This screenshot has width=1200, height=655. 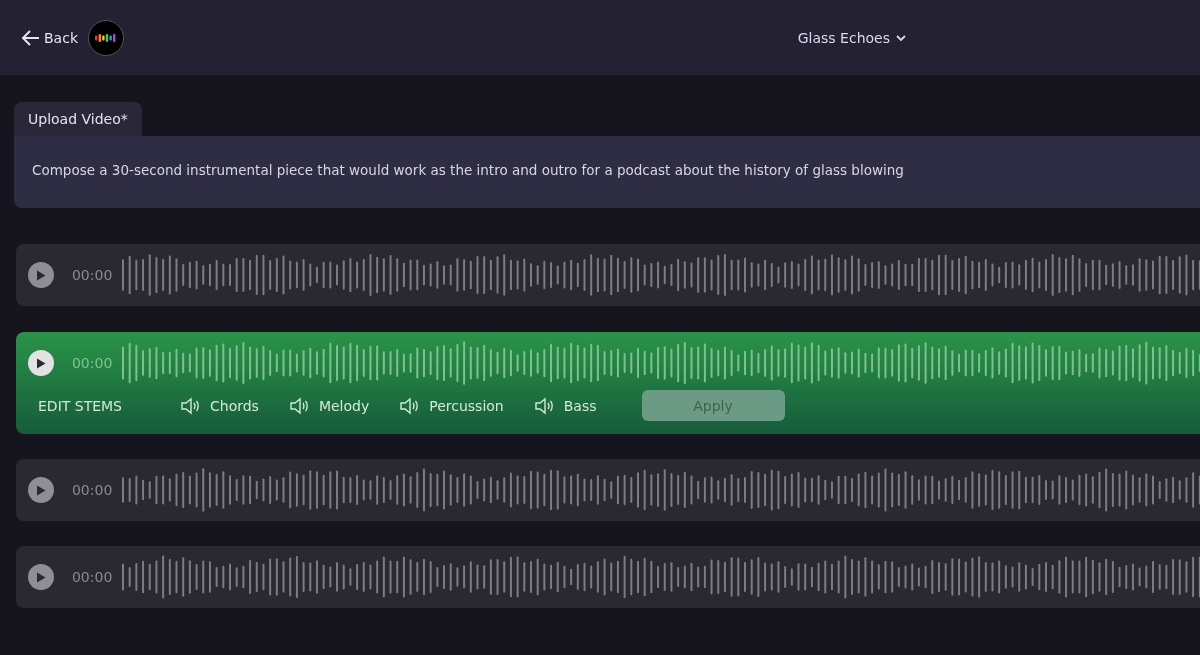 What do you see at coordinates (219, 405) in the screenshot?
I see `stem-toggle: Chords` at bounding box center [219, 405].